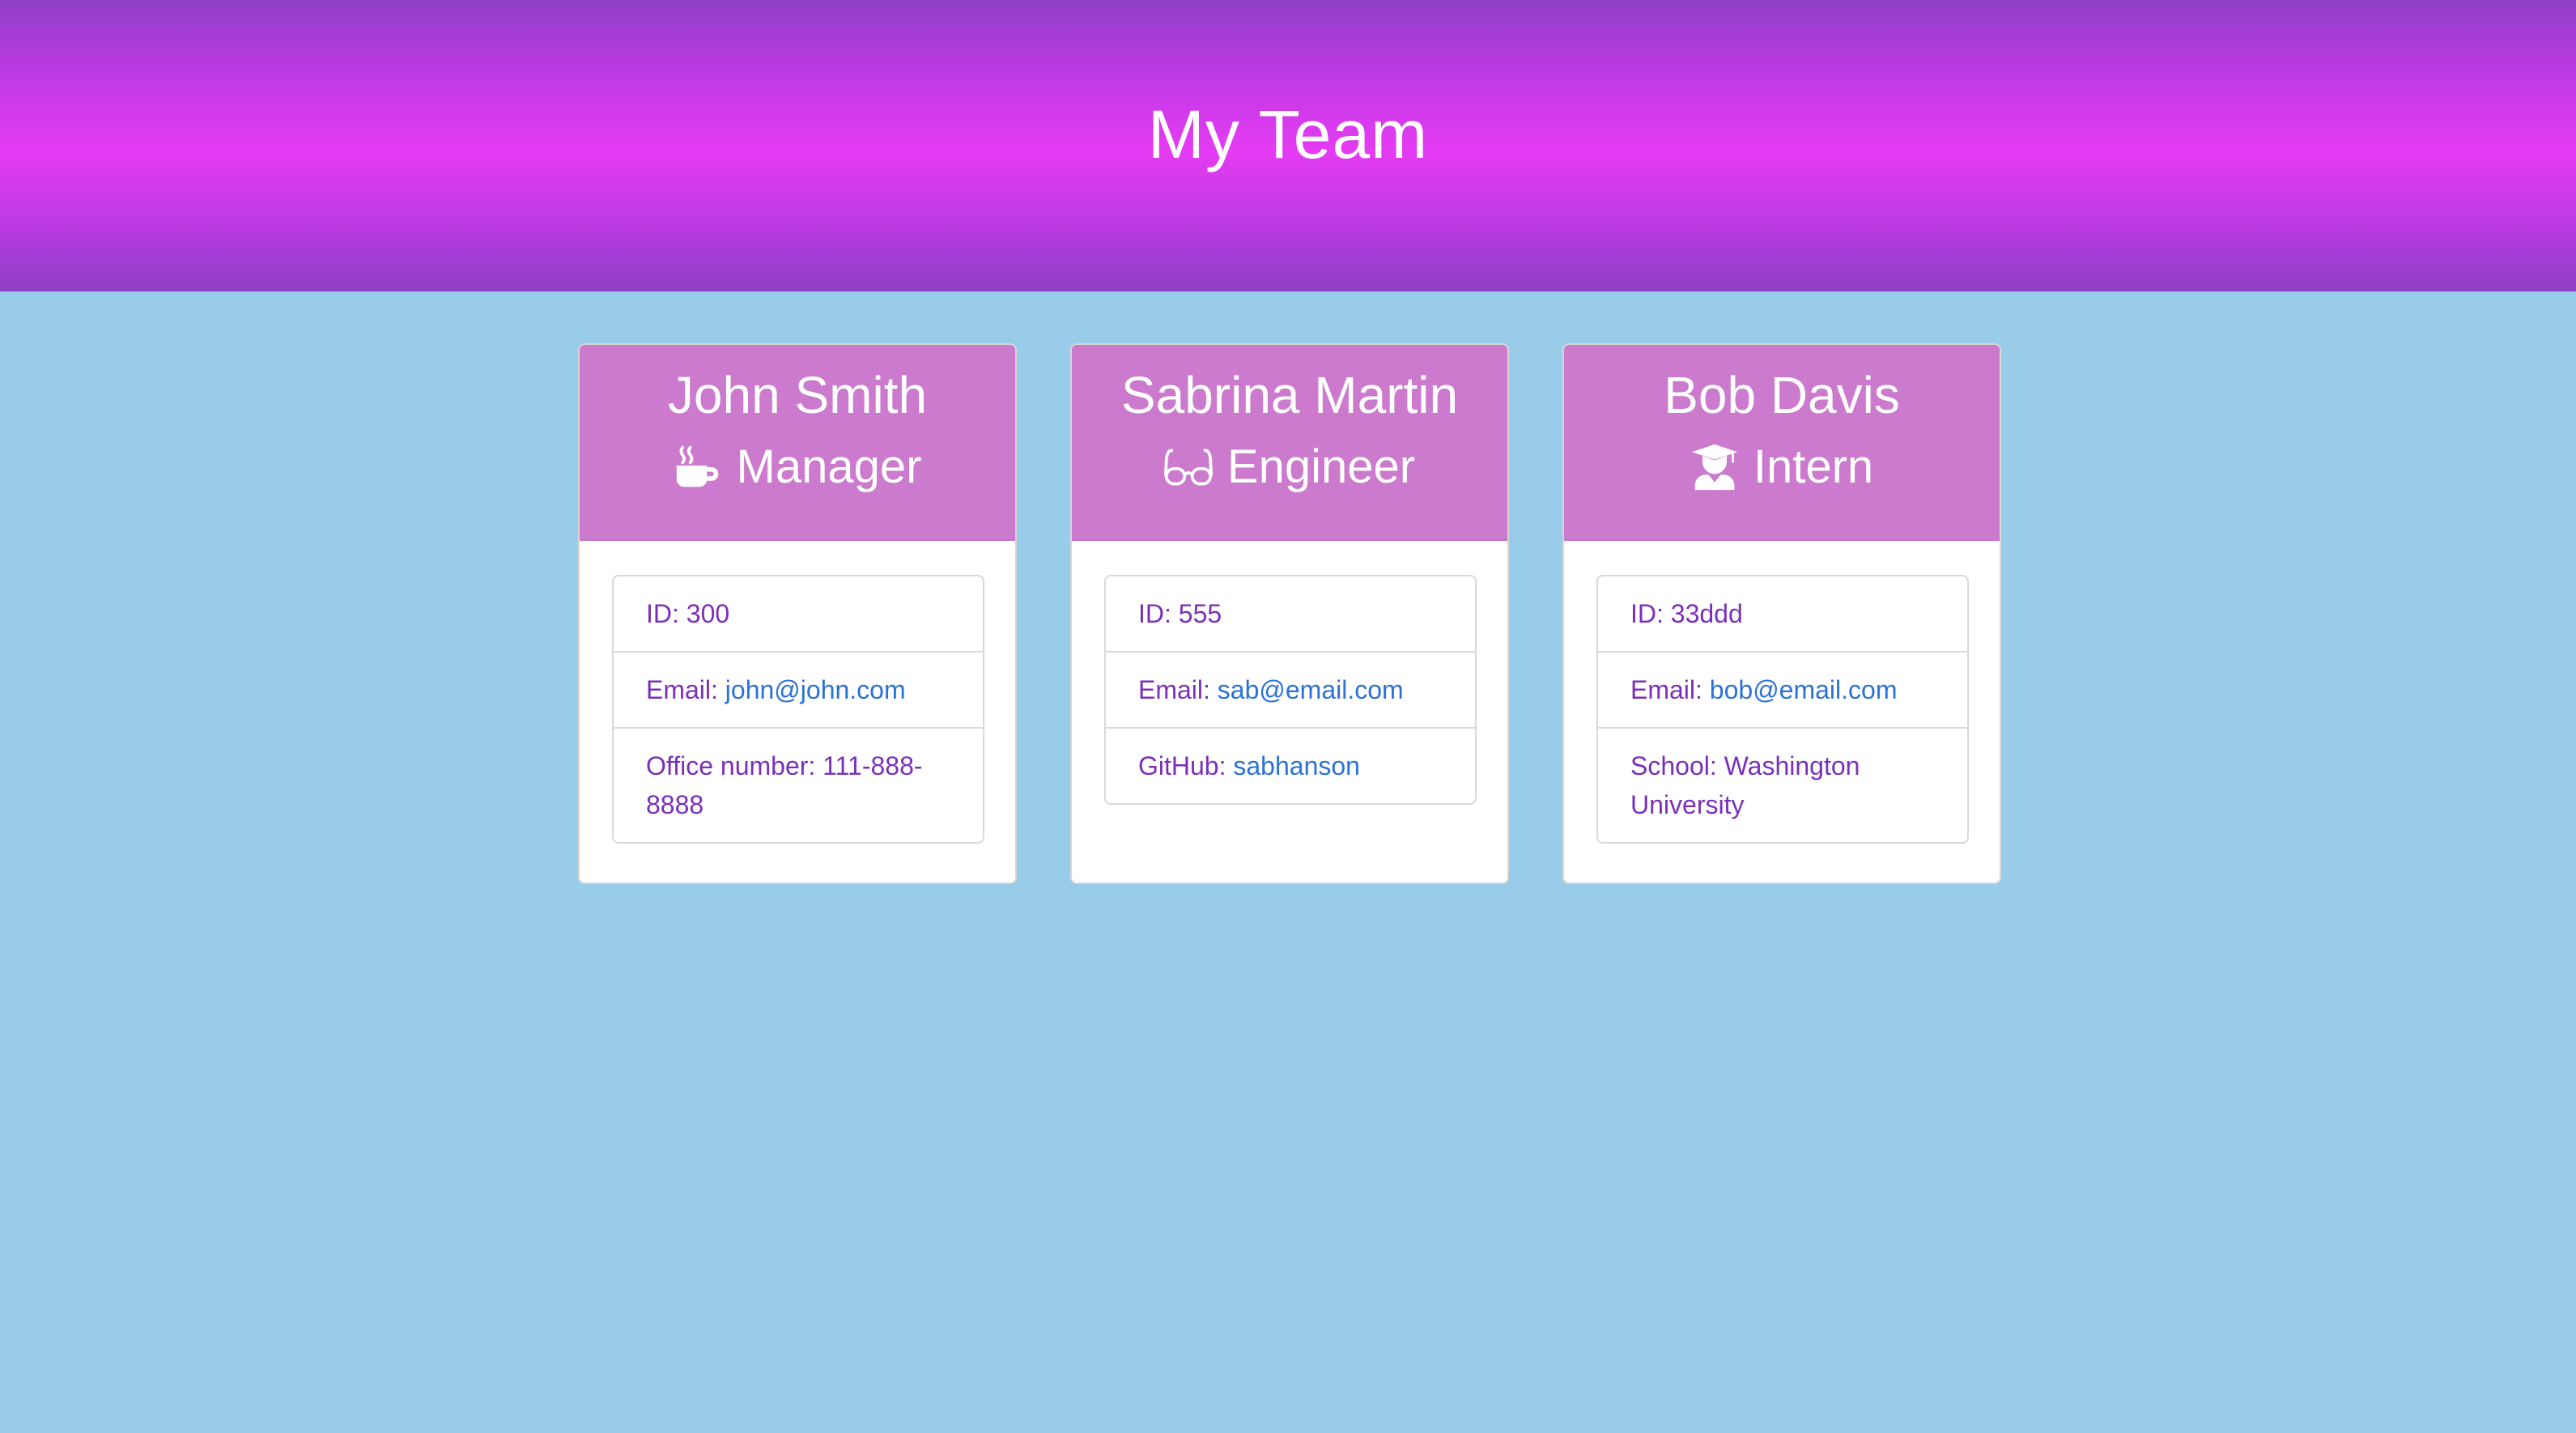 This screenshot has width=2576, height=1433. I want to click on role-label: Engineer, so click(1321, 466).